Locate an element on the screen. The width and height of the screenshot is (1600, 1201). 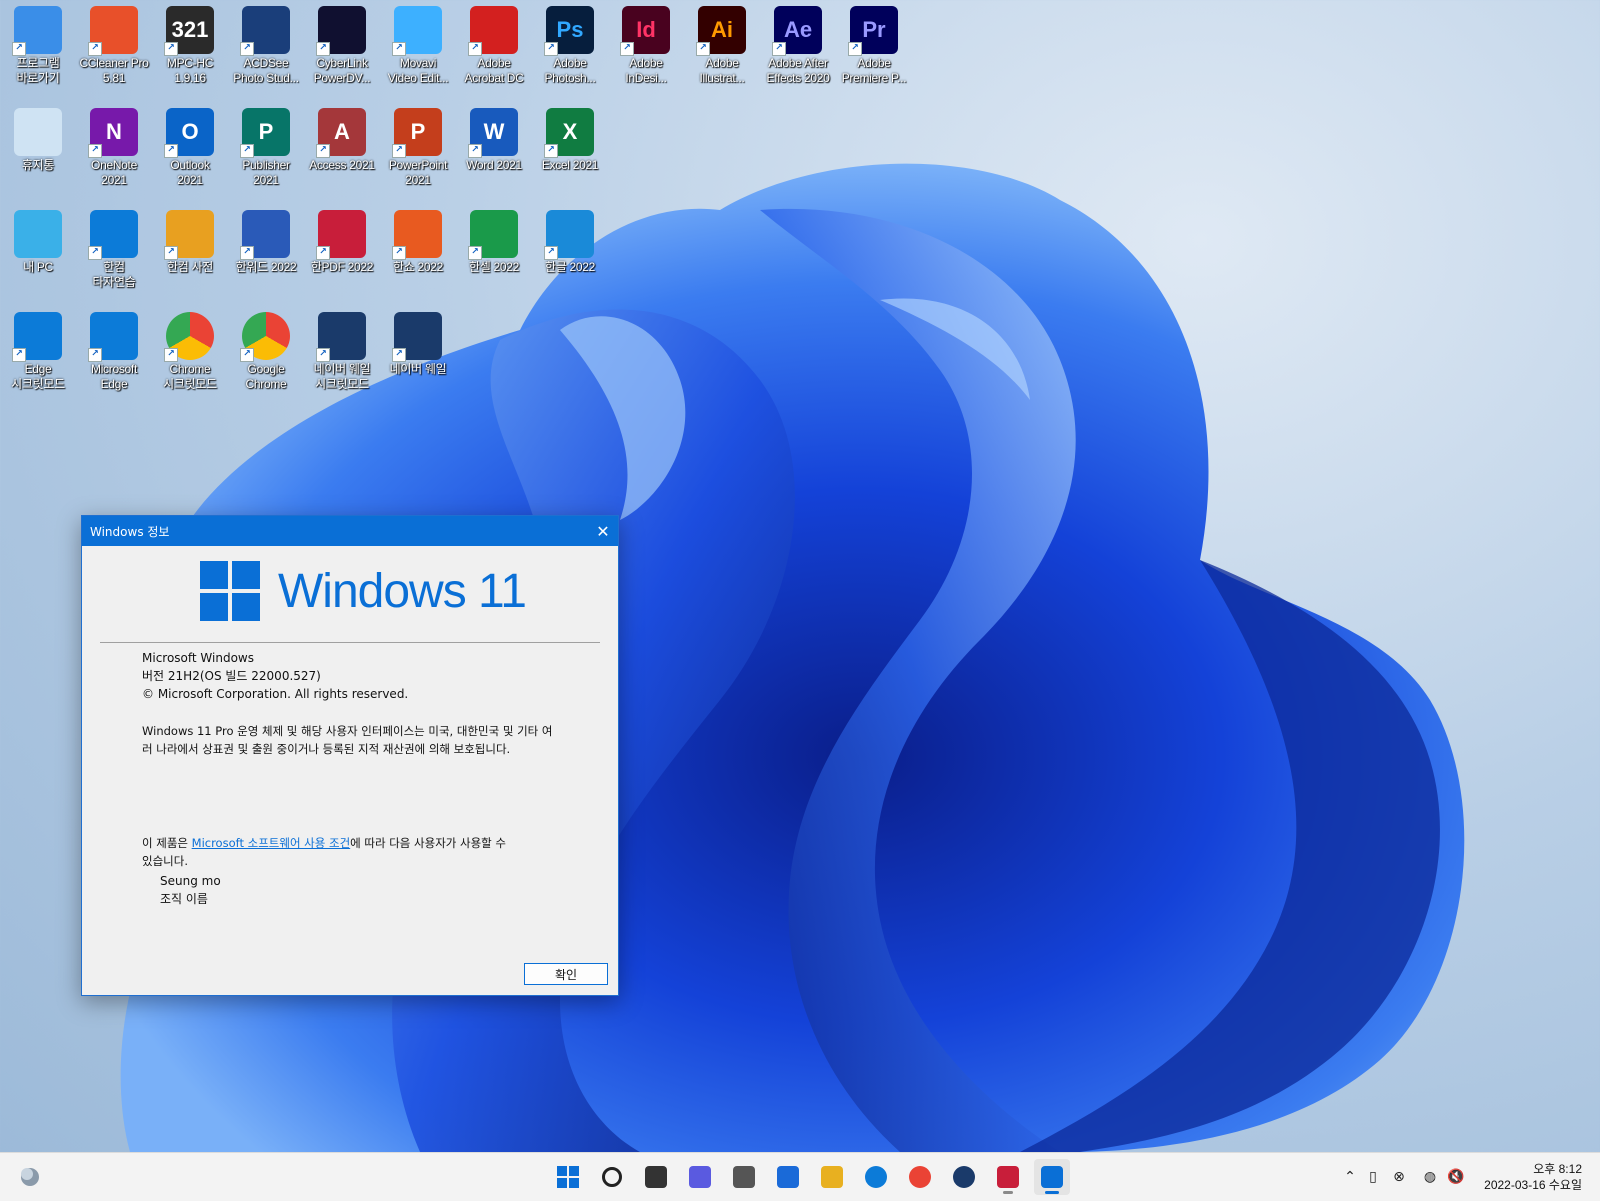
ok-button: 확인 is located at coordinates (566, 974).